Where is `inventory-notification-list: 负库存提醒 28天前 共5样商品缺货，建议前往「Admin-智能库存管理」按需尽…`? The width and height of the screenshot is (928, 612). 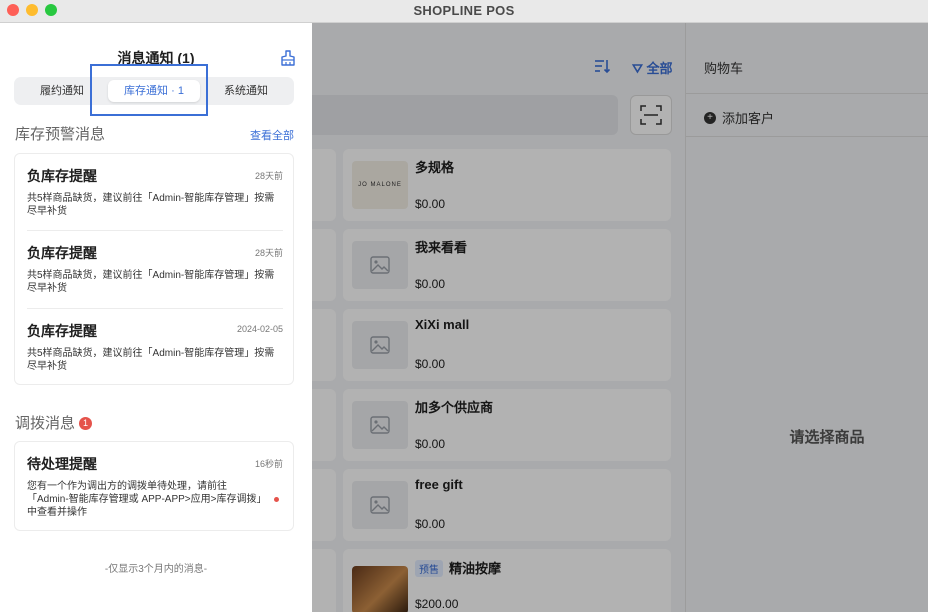 inventory-notification-list: 负库存提醒 28天前 共5样商品缺货，建议前往「Admin-智能库存管理」按需尽… is located at coordinates (154, 269).